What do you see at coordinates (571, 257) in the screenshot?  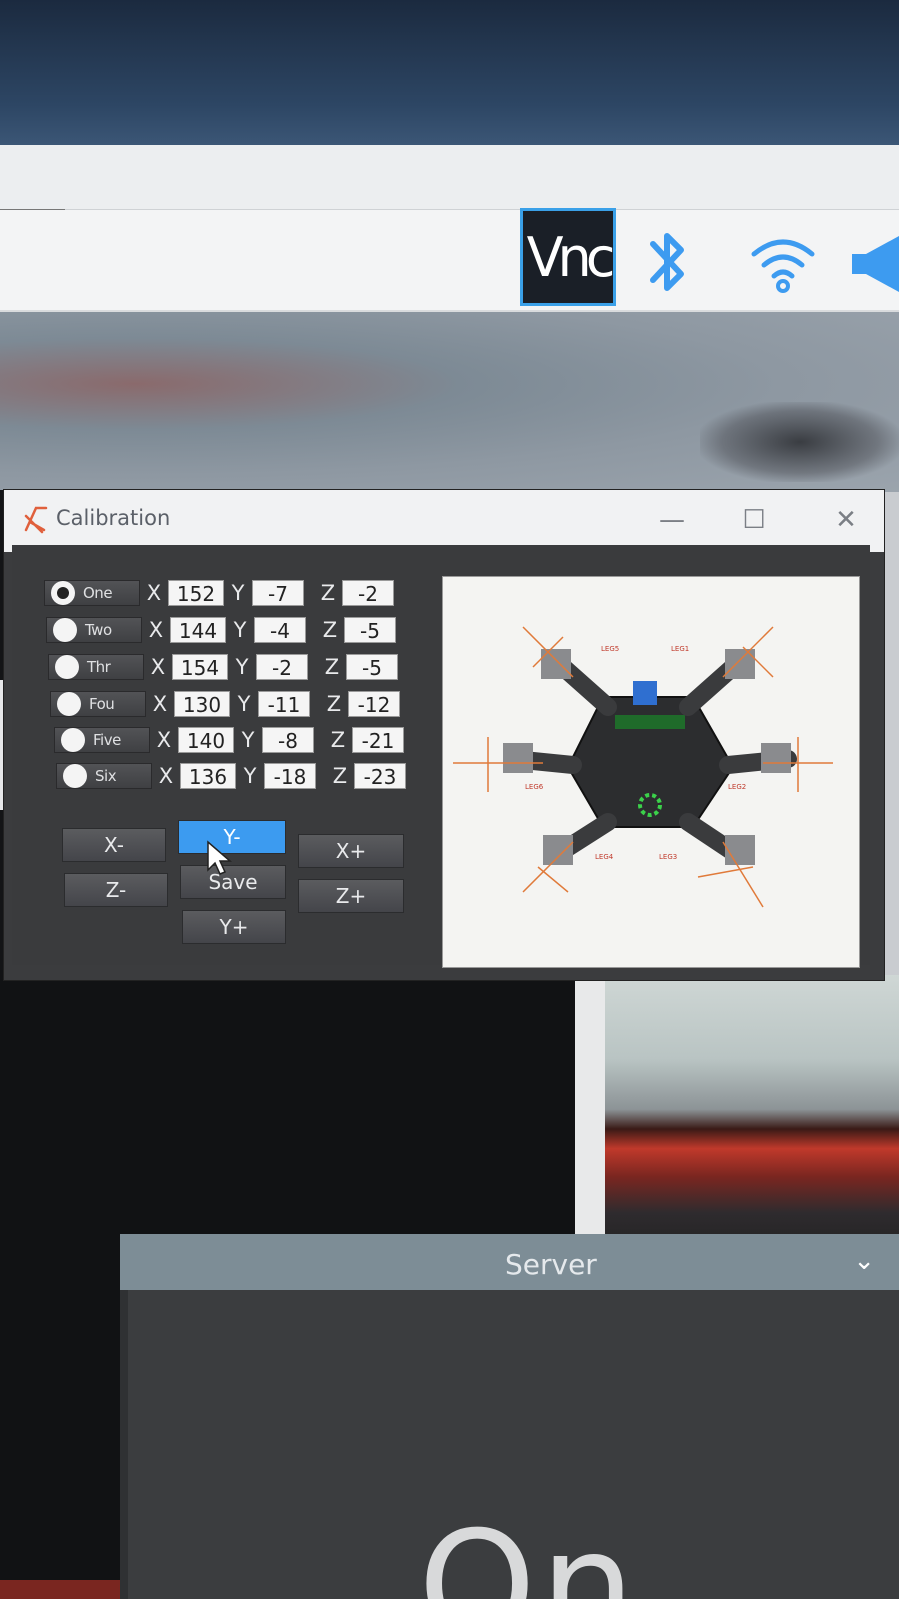 I see `vnc-icon-label: Vnc` at bounding box center [571, 257].